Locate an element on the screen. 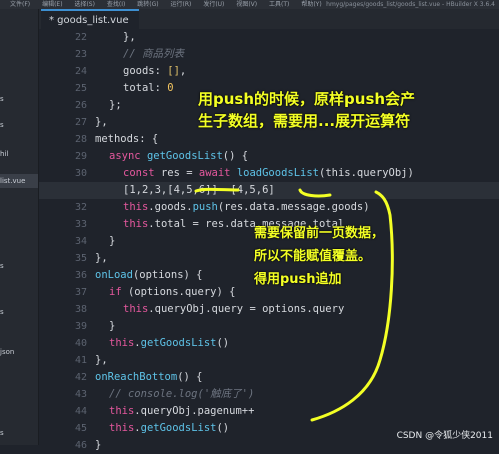 This screenshot has height=454, width=499. annotation-append-line2: 所以不能赋值覆盖。 is located at coordinates (313, 256).